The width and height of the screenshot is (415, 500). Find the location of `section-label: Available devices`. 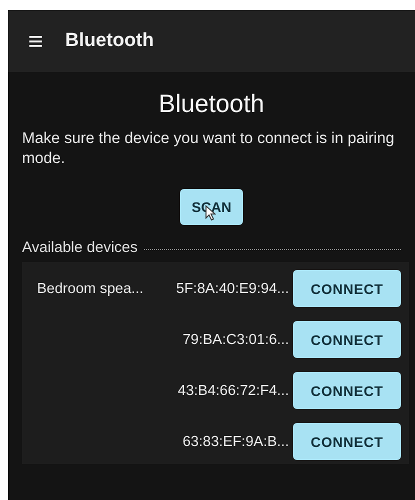

section-label: Available devices is located at coordinates (80, 247).